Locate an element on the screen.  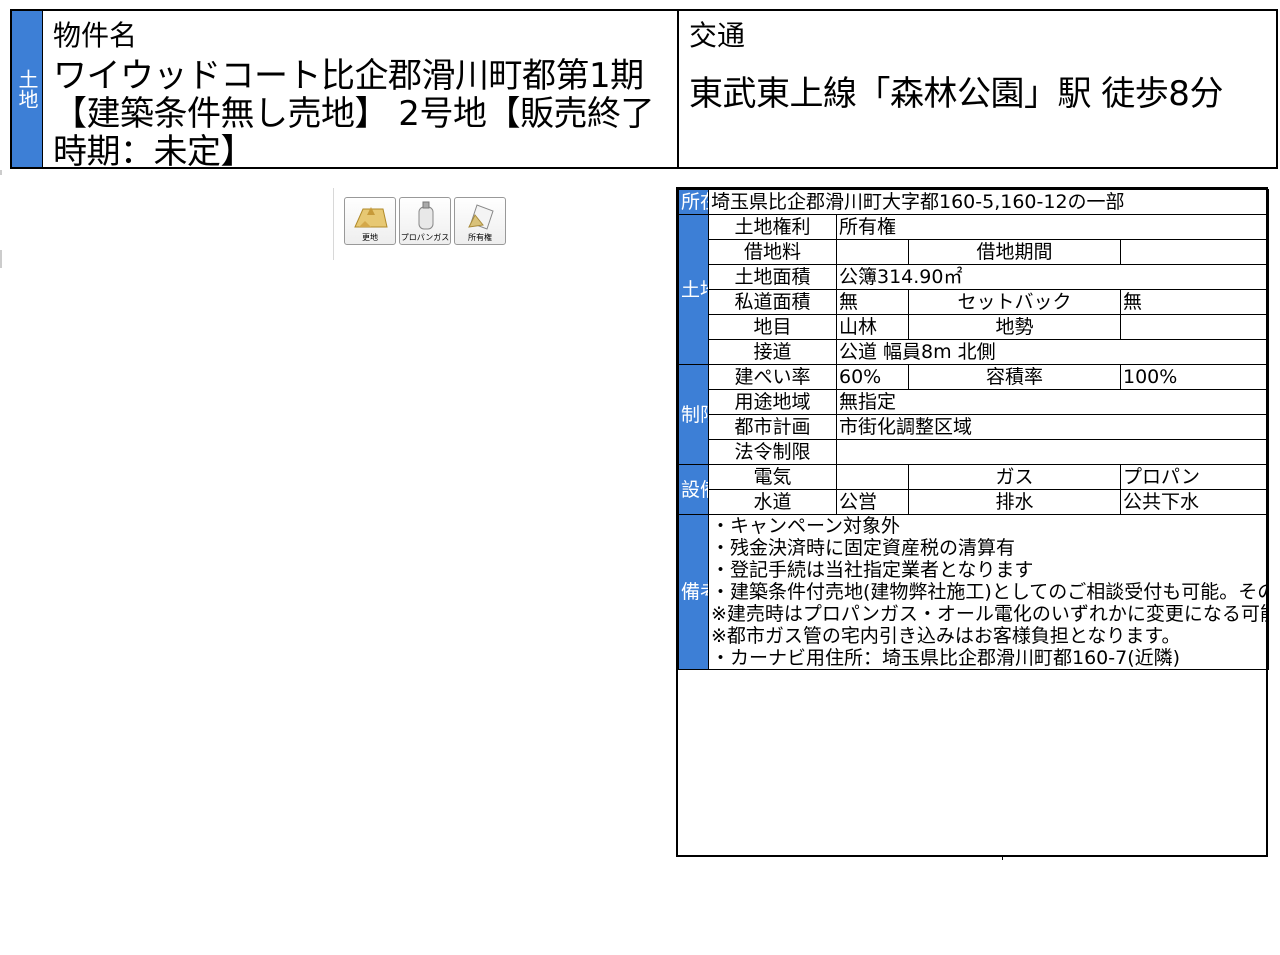
drainage-value: 公共下水 is located at coordinates (1194, 502).